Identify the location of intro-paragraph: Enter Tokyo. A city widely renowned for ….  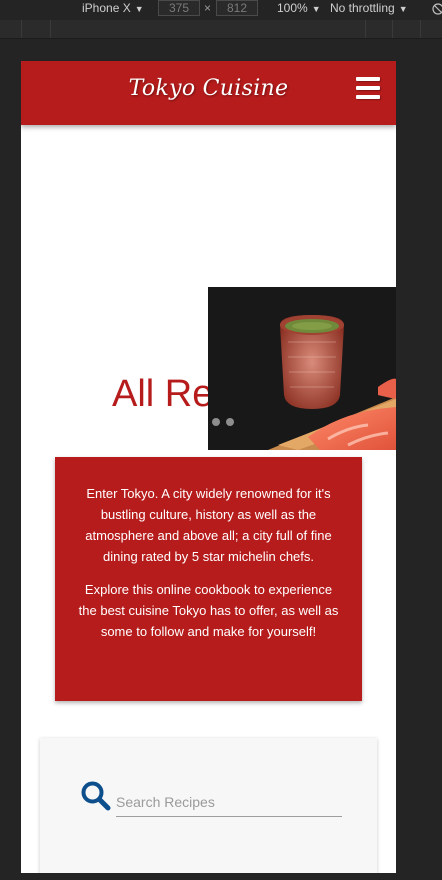
(208, 525).